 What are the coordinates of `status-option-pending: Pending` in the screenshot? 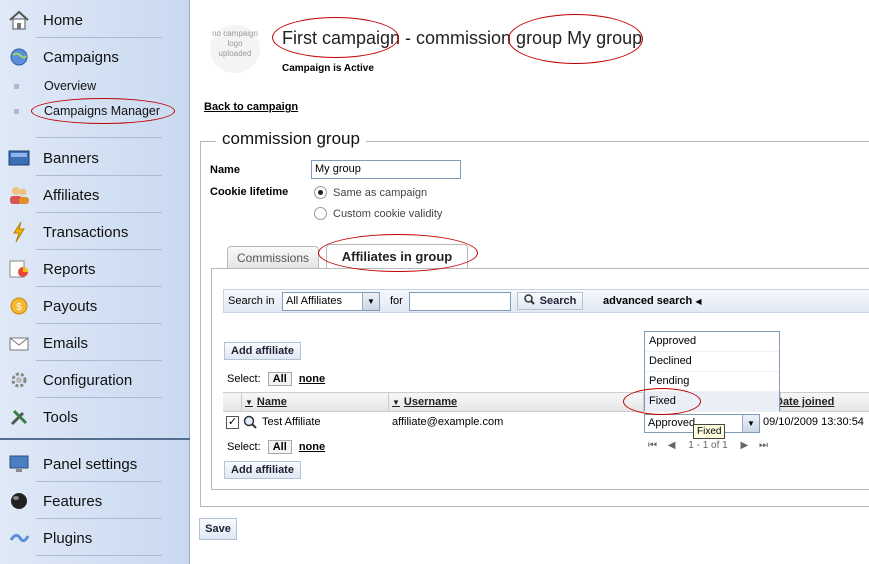 It's located at (712, 382).